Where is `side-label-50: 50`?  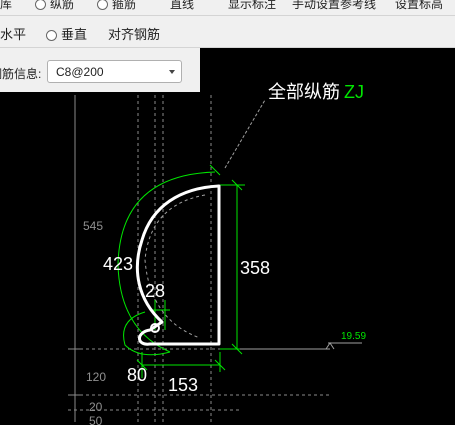 side-label-50: 50 is located at coordinates (96, 419).